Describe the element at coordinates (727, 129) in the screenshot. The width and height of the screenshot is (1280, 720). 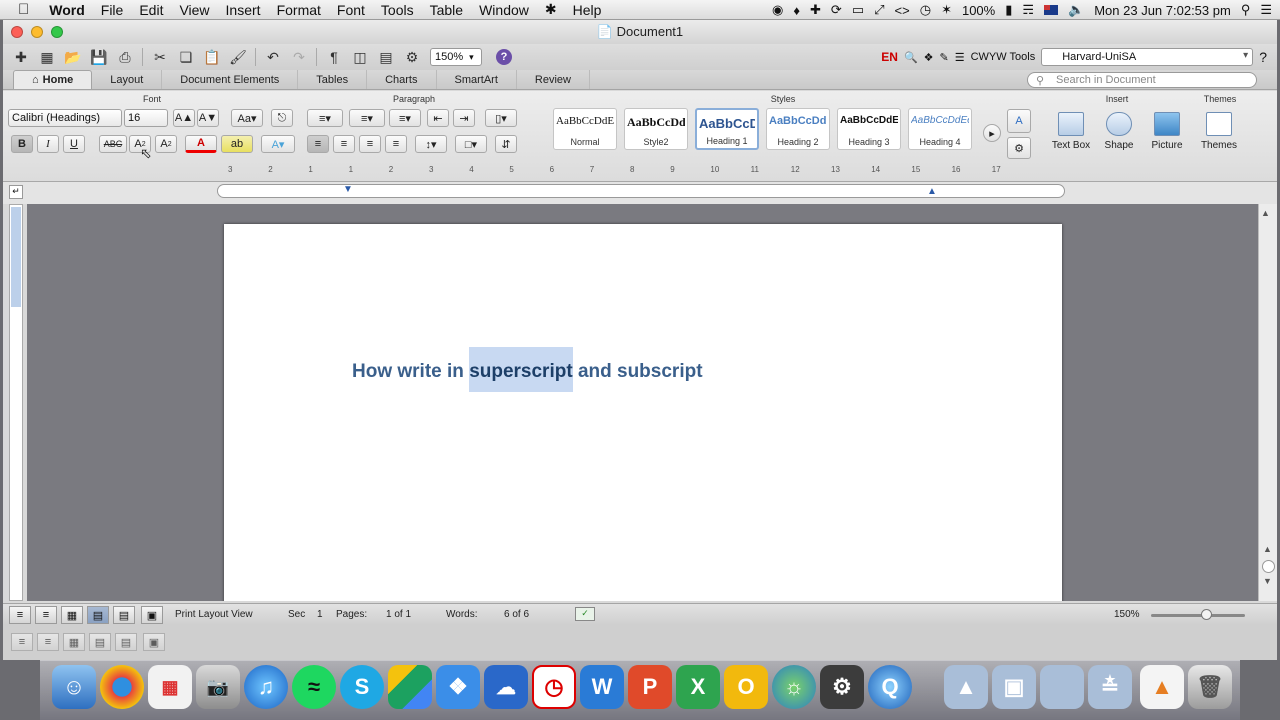
I see `style-heading-1: AaBbCcD Heading 1` at that location.